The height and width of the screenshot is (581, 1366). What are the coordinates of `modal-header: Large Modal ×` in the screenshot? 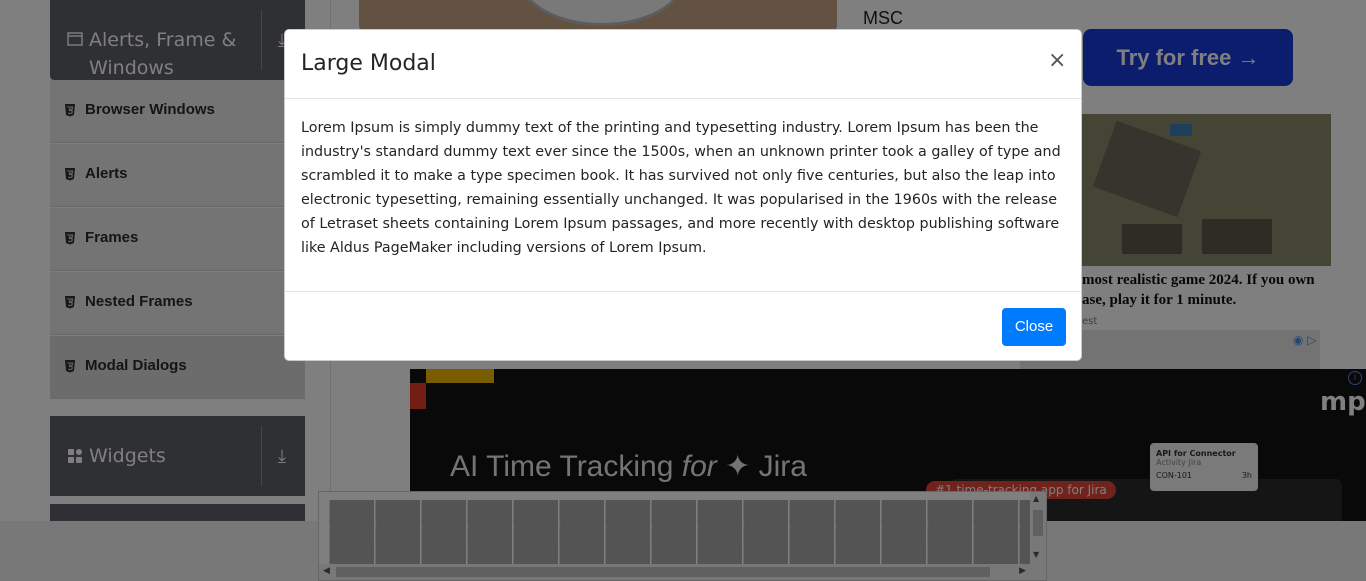 It's located at (683, 64).